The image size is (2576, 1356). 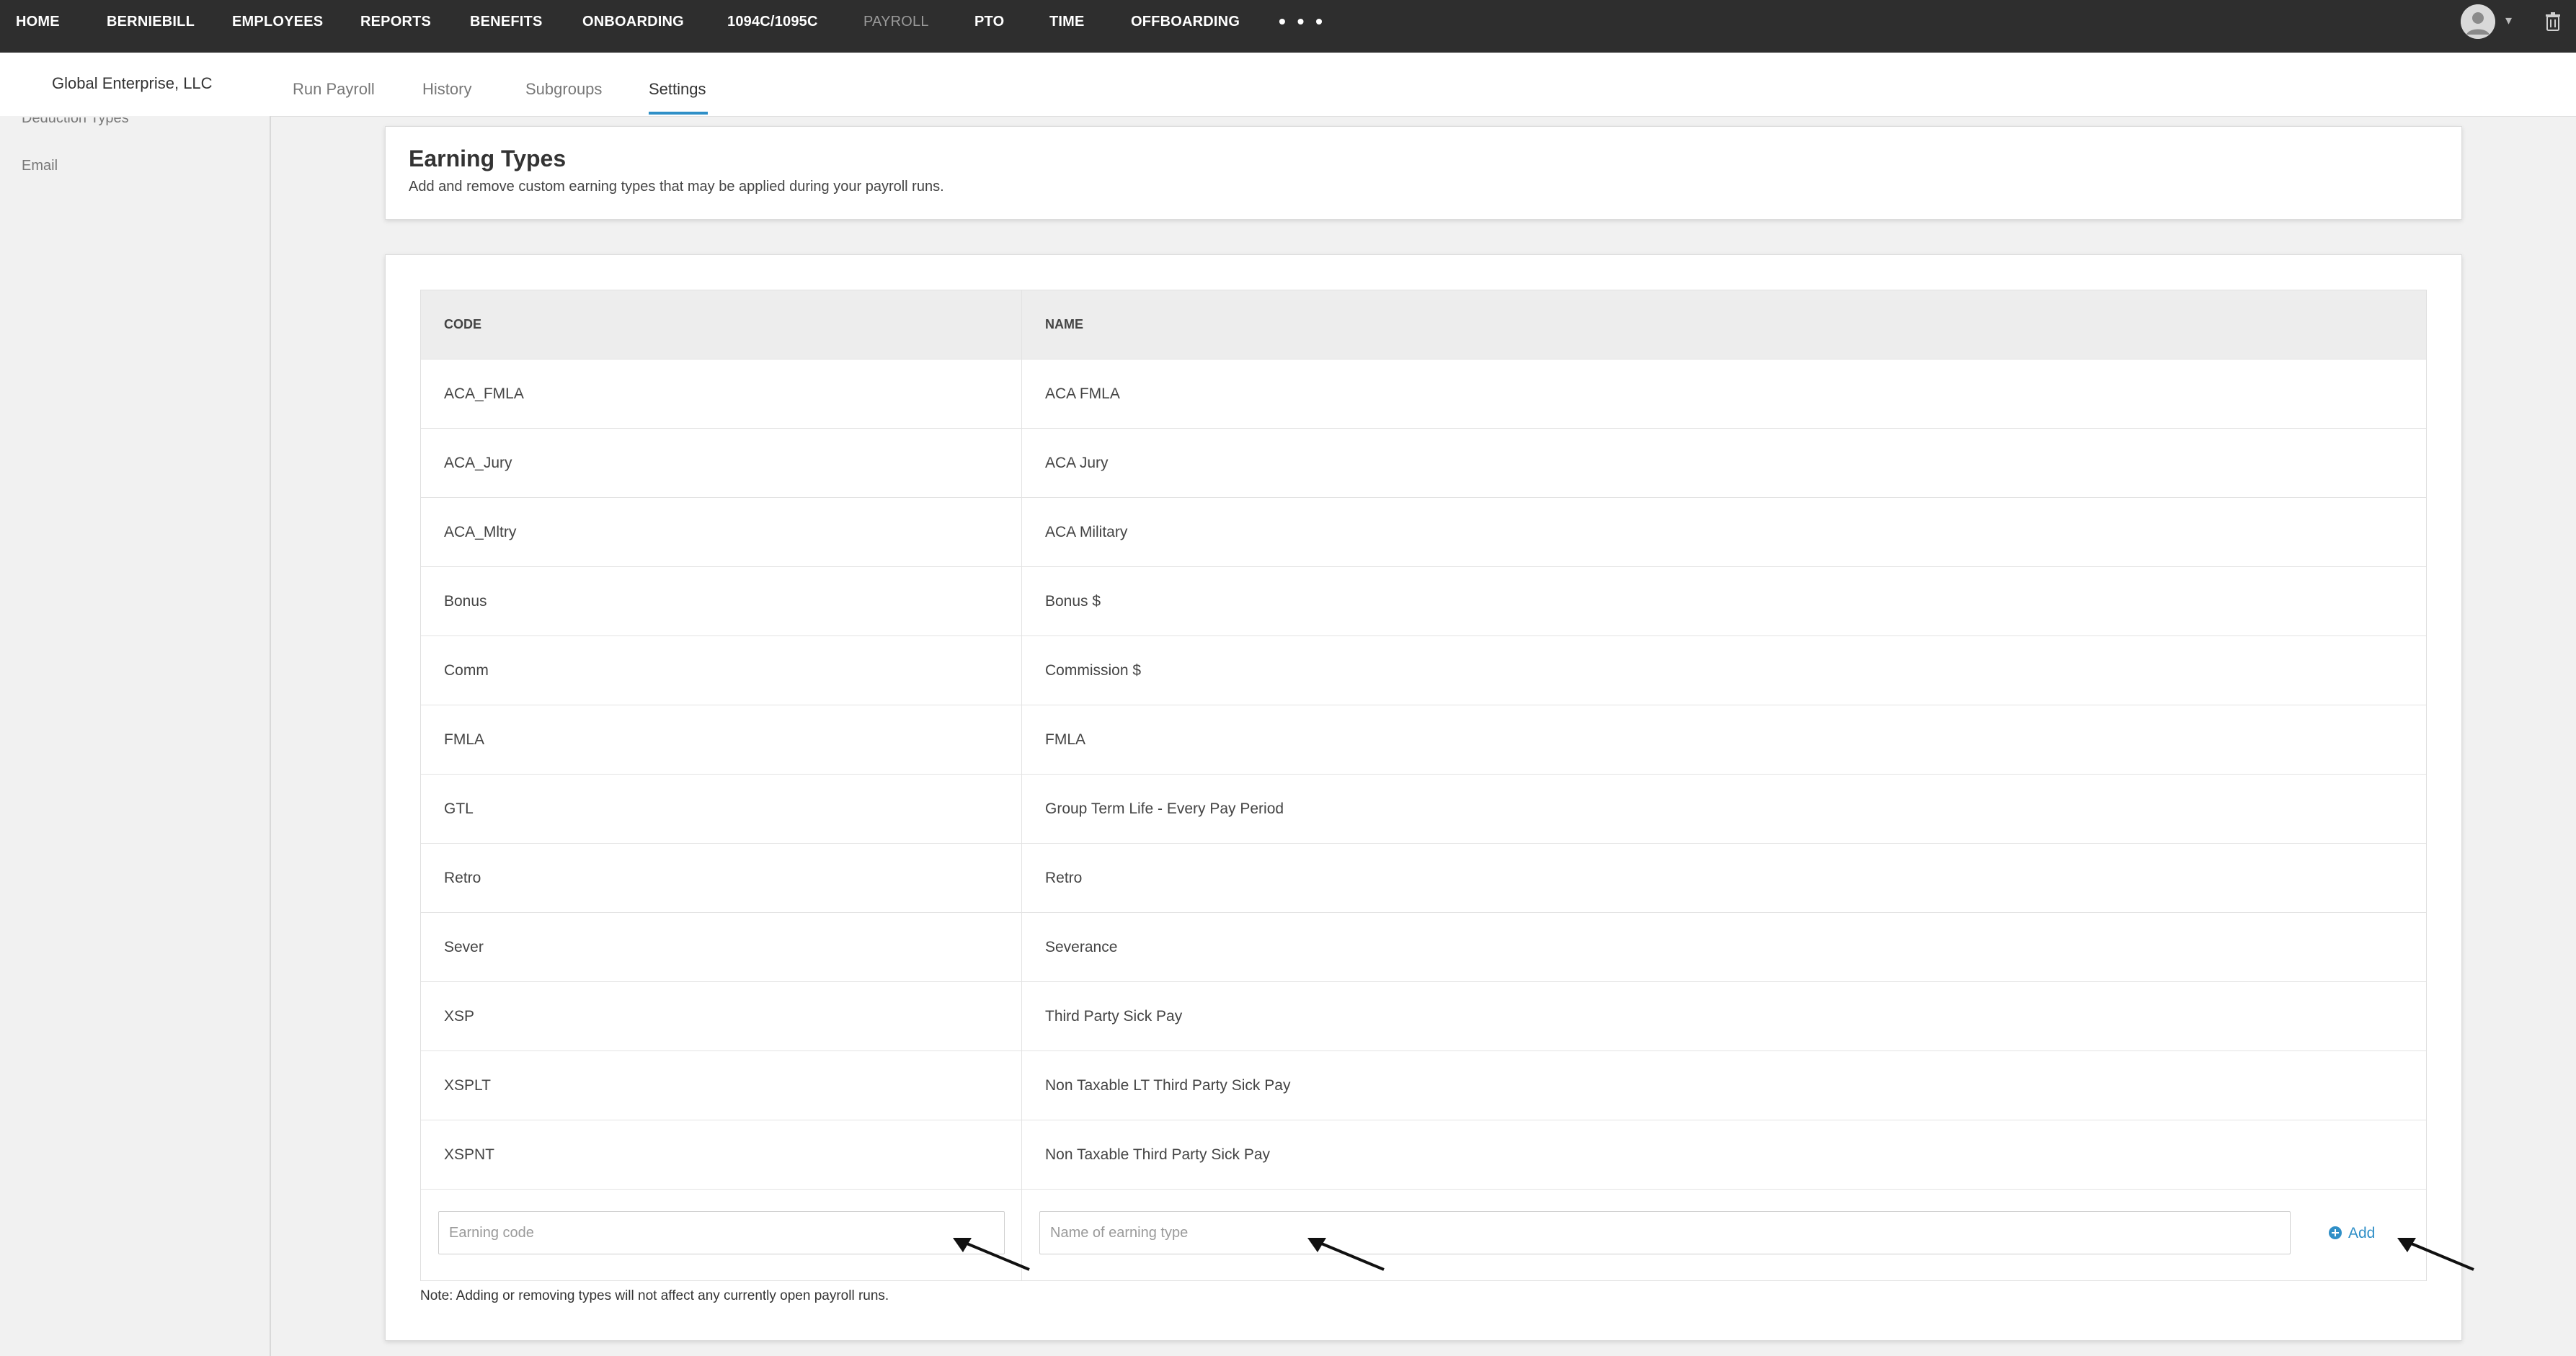 I want to click on row-name-cell: Retro, so click(x=1064, y=878).